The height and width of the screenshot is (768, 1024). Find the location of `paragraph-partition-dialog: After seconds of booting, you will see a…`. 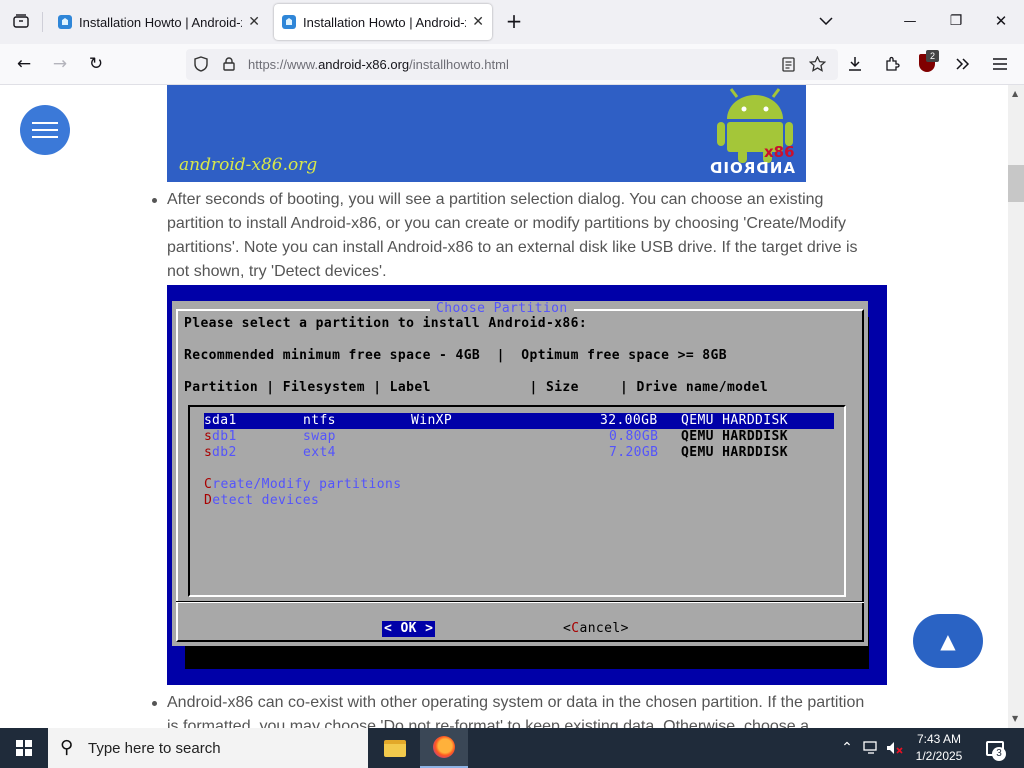

paragraph-partition-dialog: After seconds of booting, you will see a… is located at coordinates (512, 235).